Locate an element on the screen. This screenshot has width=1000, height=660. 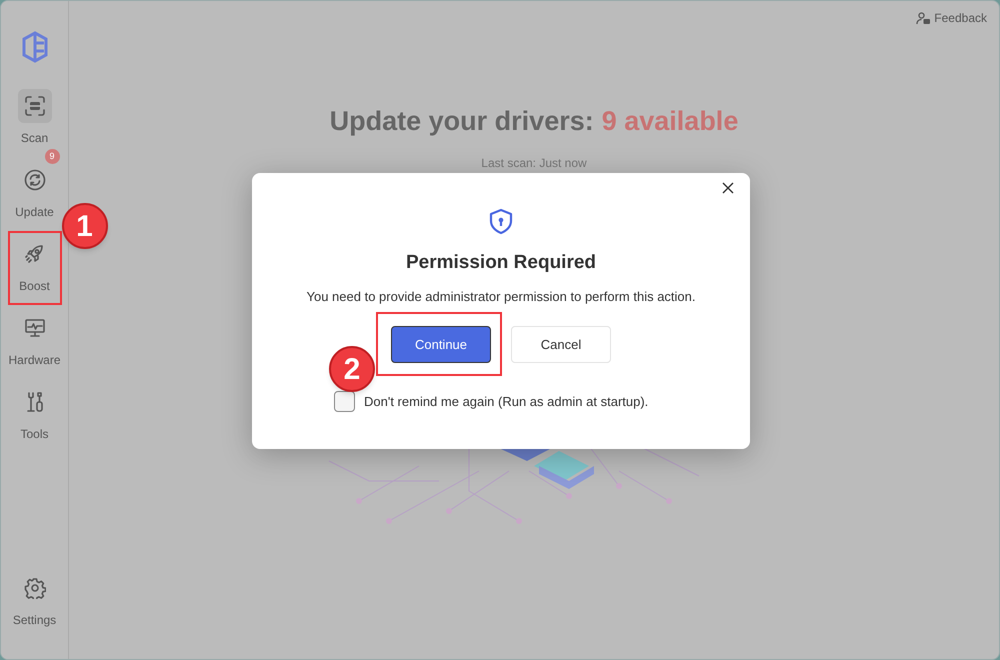
sidebar-item: Scan is located at coordinates (35, 119).